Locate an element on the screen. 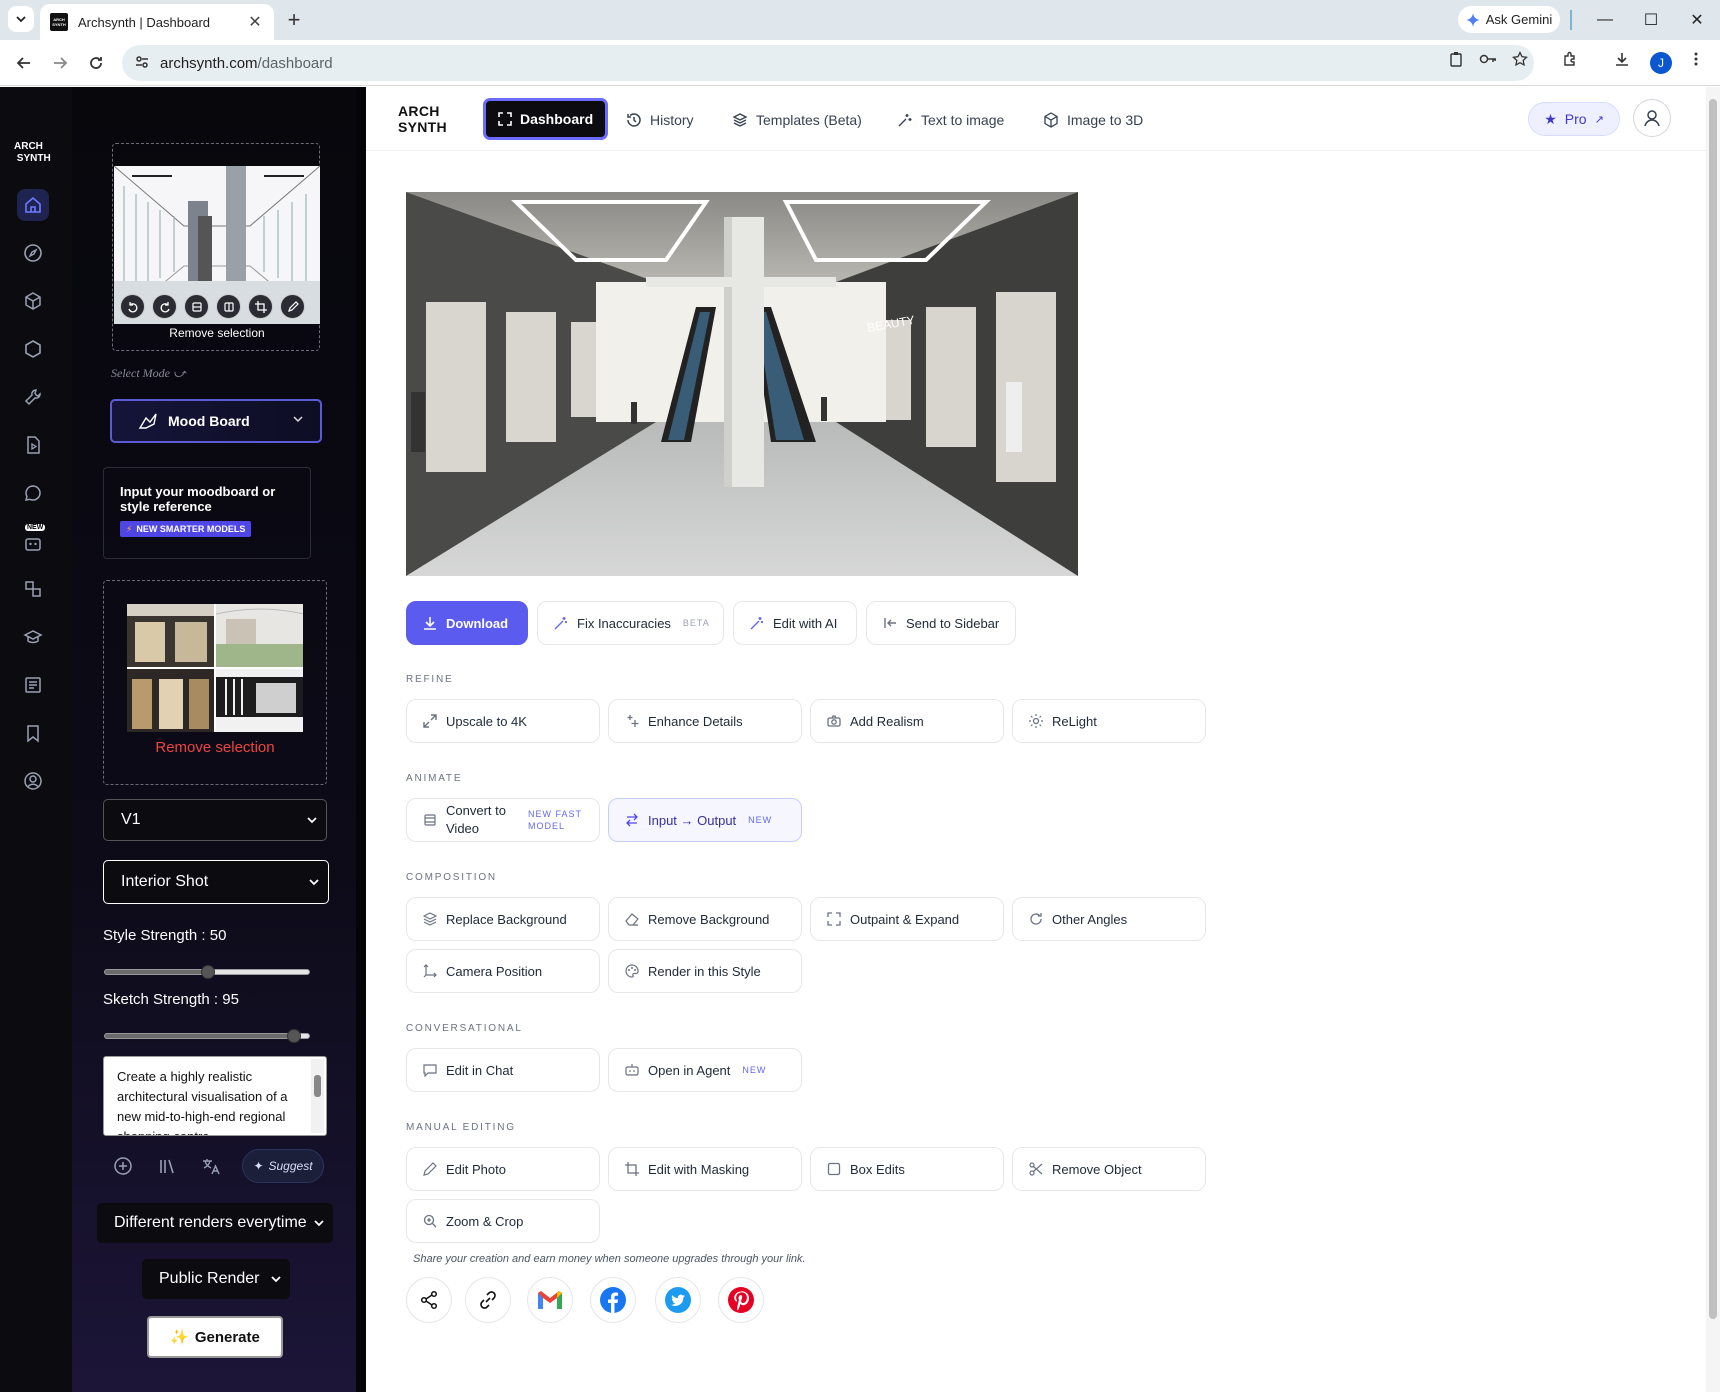 Image resolution: width=1720 pixels, height=1392 pixels. wrench-icon is located at coordinates (33, 397).